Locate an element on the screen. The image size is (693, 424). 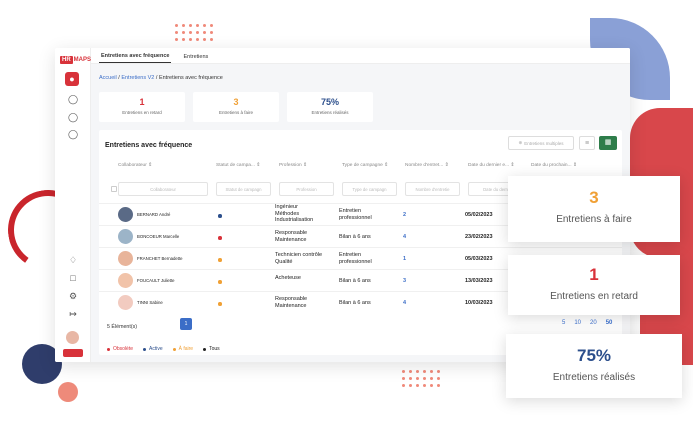
status-legend: Obsolète Active À faire Tous is located at coordinates (163, 349).